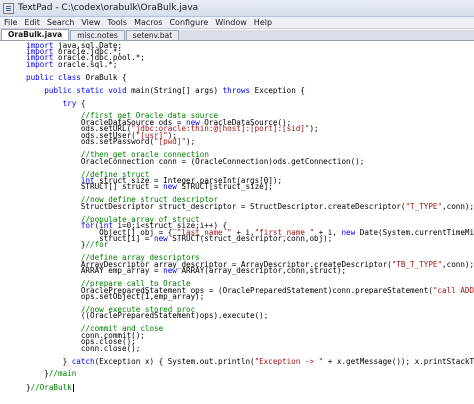 The width and height of the screenshot is (474, 404). Describe the element at coordinates (51, 388) in the screenshot. I see `code-token: //OraBulk` at that location.